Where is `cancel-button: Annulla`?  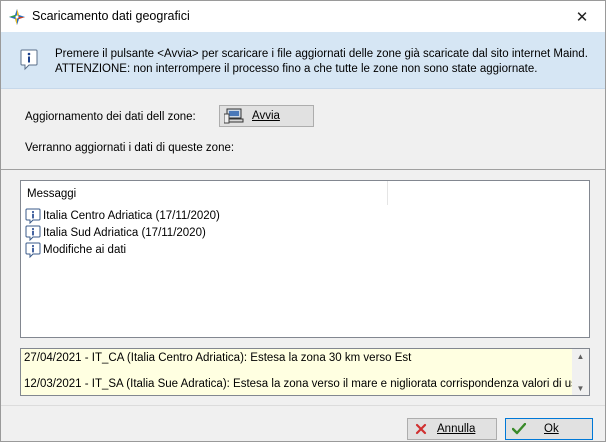
cancel-button: Annulla is located at coordinates (452, 429).